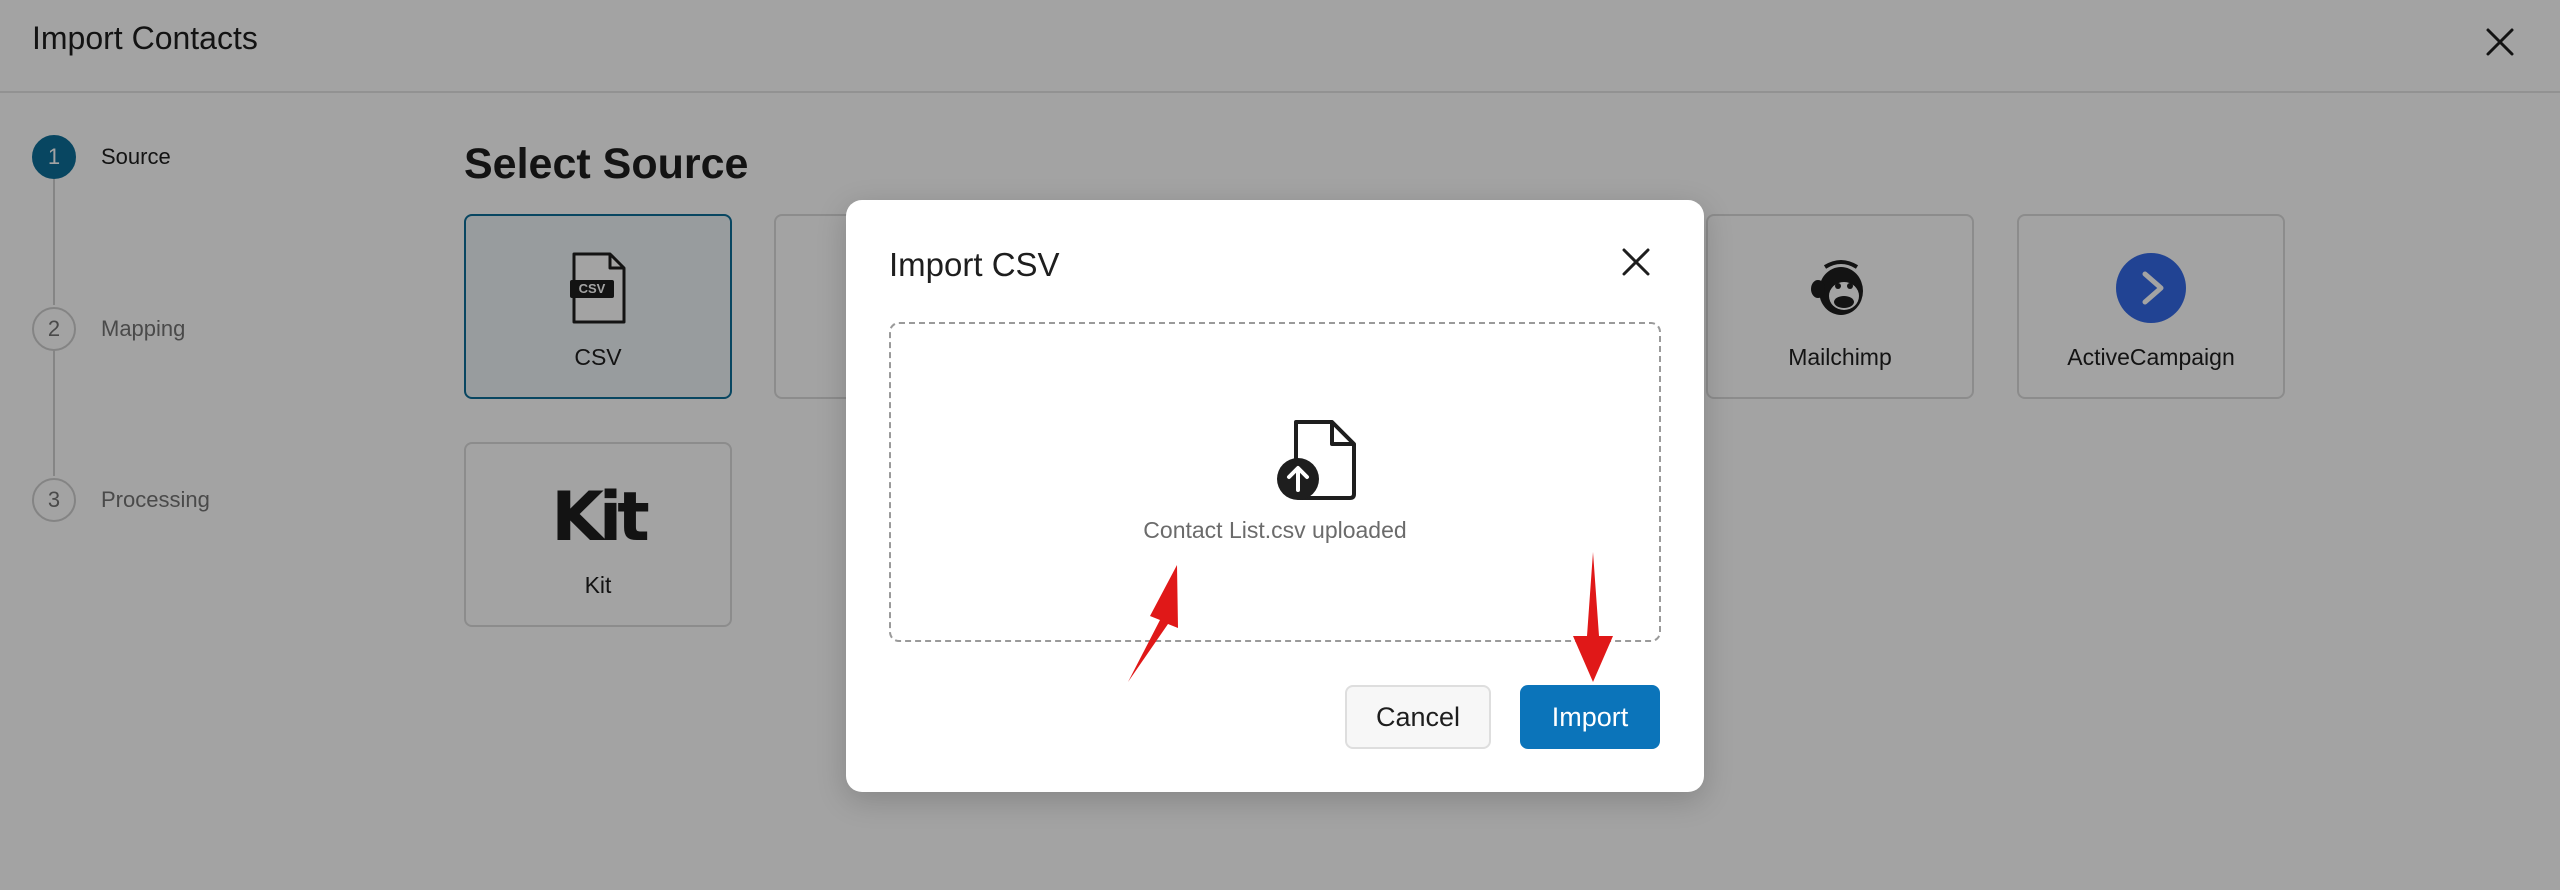 Image resolution: width=2560 pixels, height=890 pixels. What do you see at coordinates (1590, 717) in the screenshot?
I see `import-button: Import` at bounding box center [1590, 717].